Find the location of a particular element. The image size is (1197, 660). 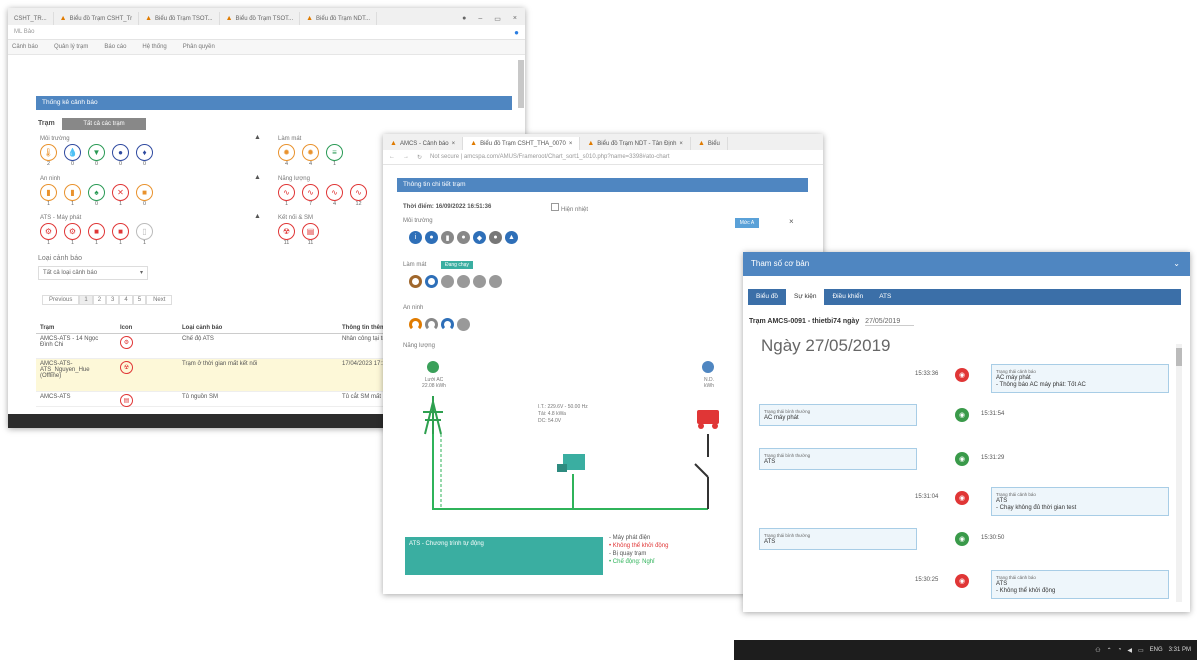

cell-type: Tủ nguồn SM is located at coordinates (200, 397).